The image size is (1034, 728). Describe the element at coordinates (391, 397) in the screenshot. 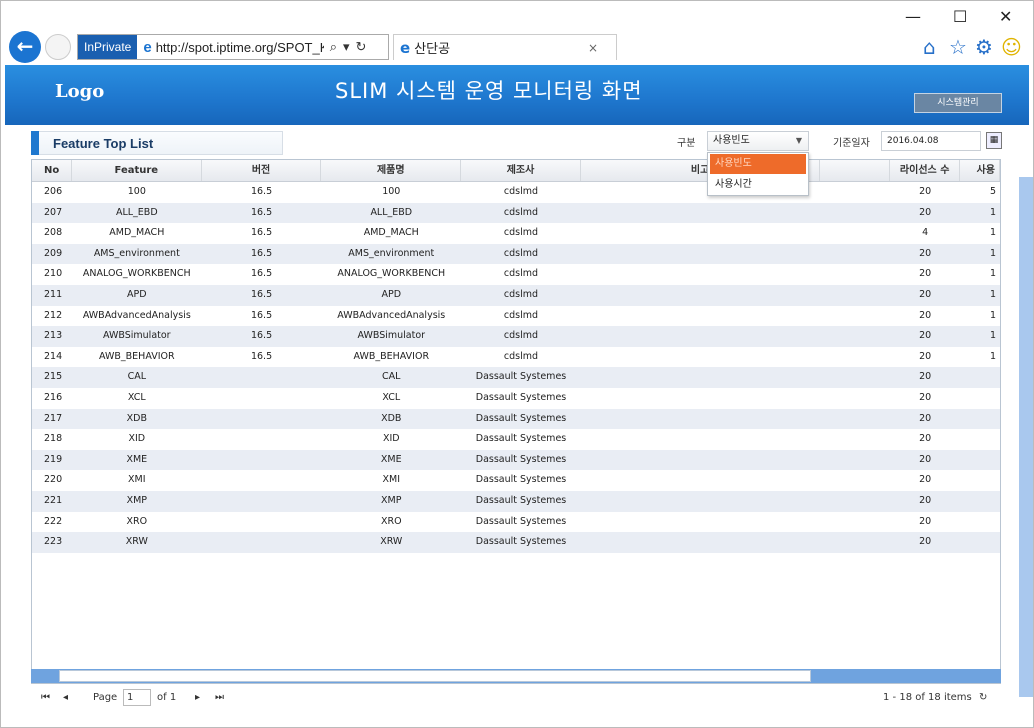

I see `cell-product: XCL` at that location.